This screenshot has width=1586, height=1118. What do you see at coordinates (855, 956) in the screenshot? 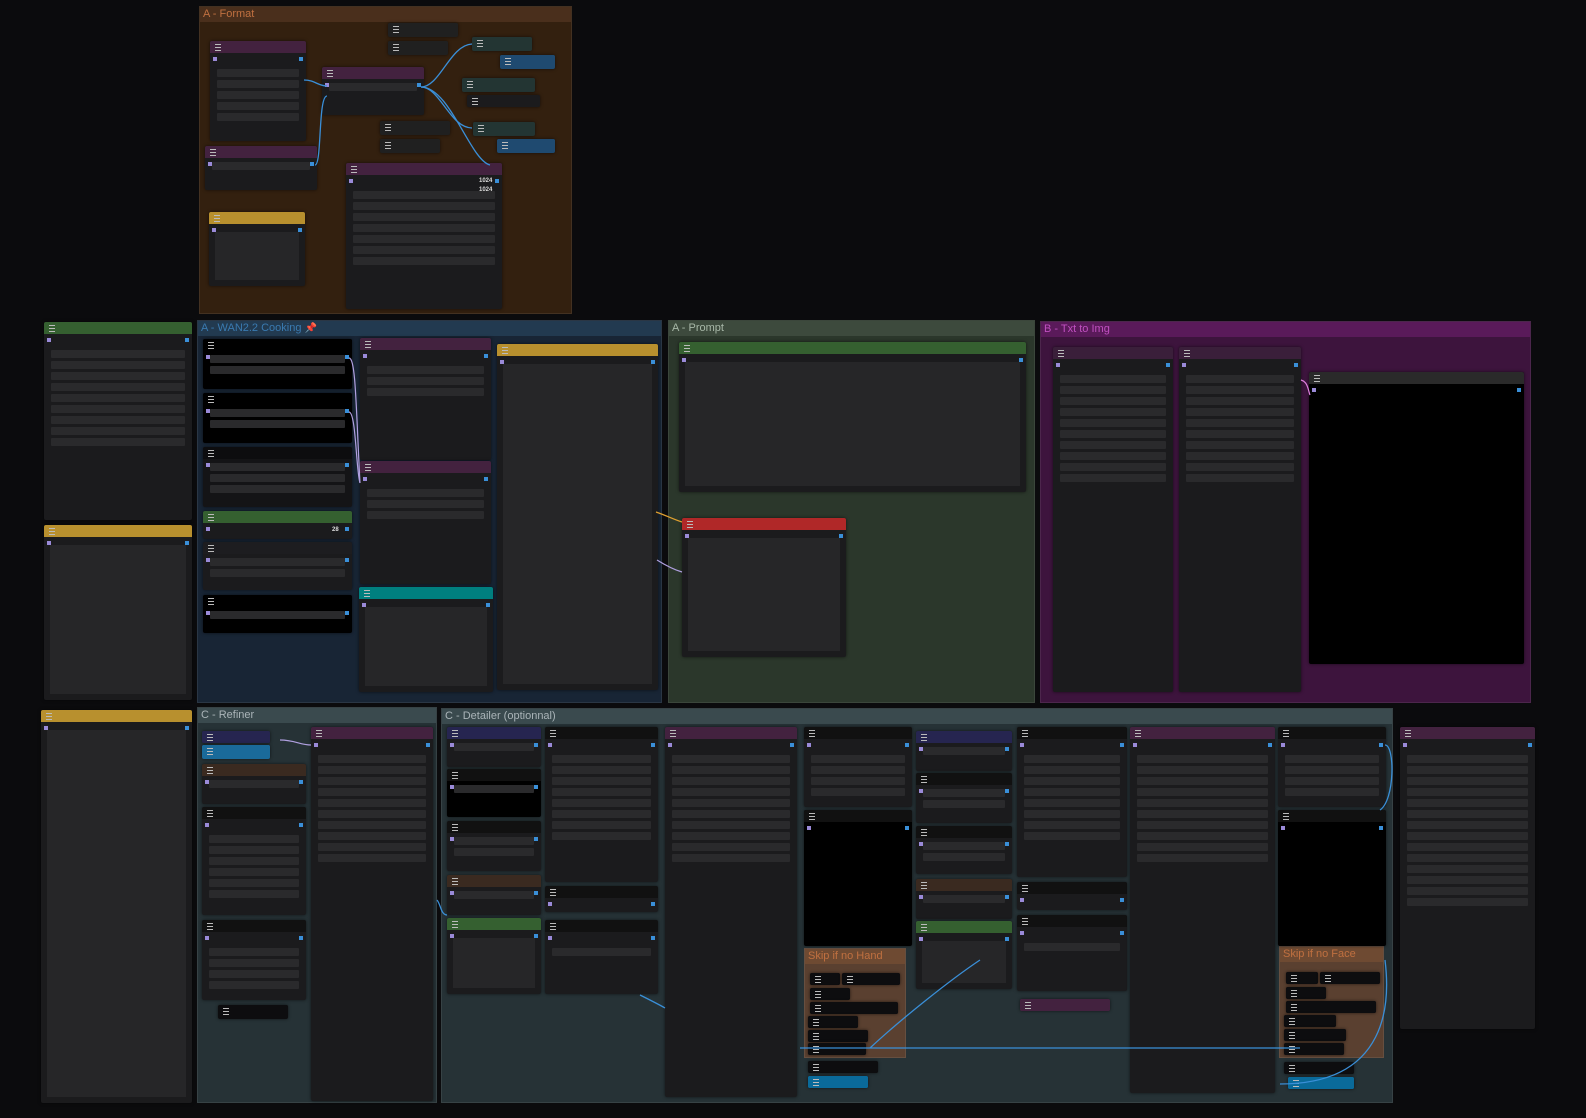
I see `group-title: Skip if no Hand` at bounding box center [855, 956].